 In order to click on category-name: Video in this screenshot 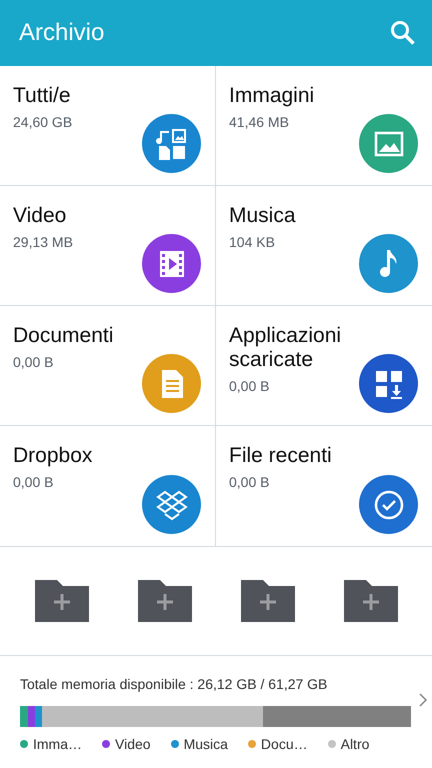, I will do `click(40, 216)`.